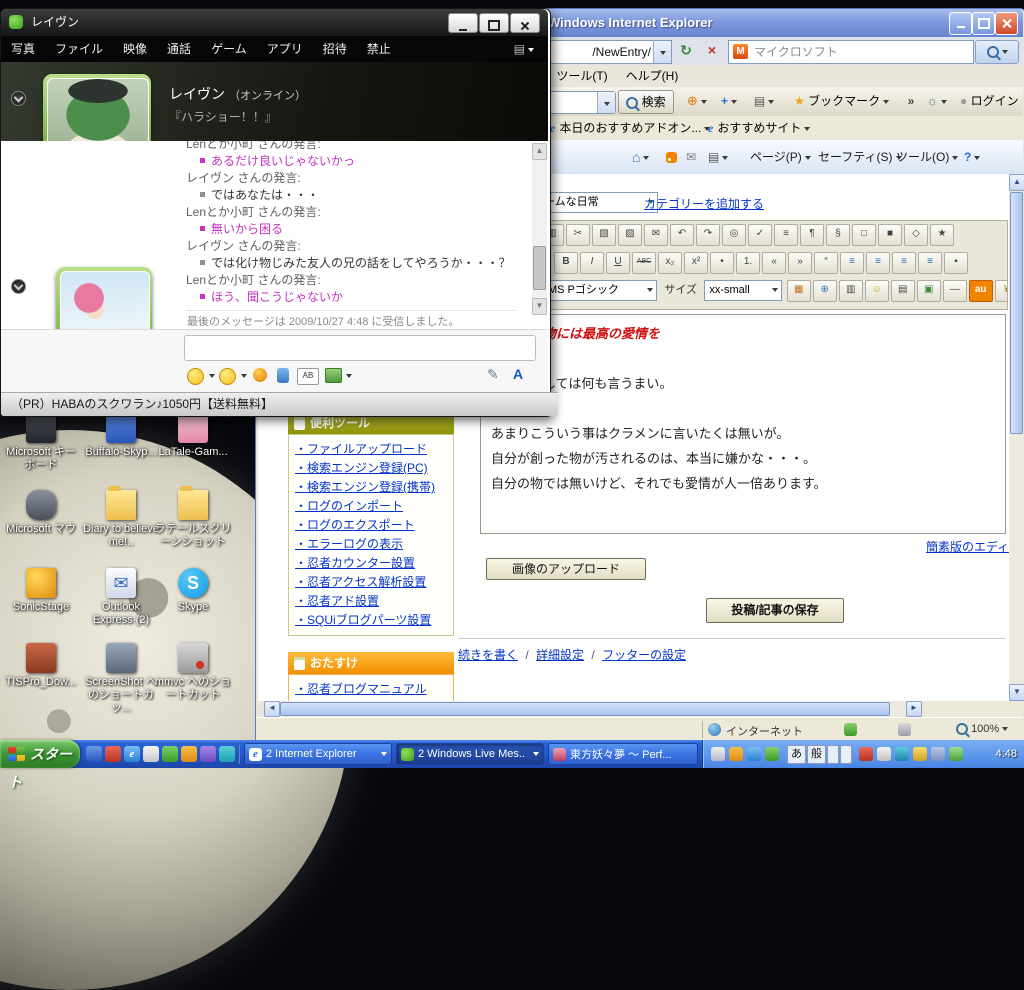 The image size is (1024, 990). Describe the element at coordinates (734, 235) in the screenshot. I see `find-icon: ◎` at that location.